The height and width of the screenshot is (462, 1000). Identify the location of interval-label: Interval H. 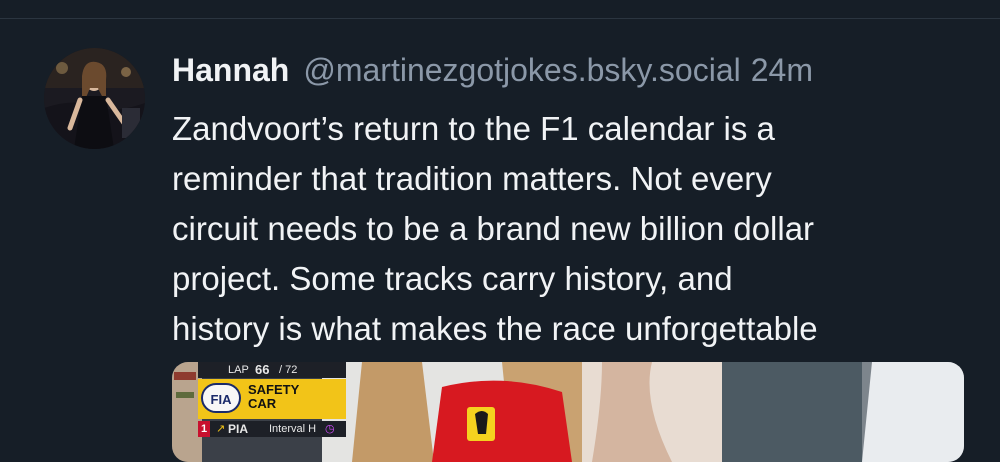
(293, 429).